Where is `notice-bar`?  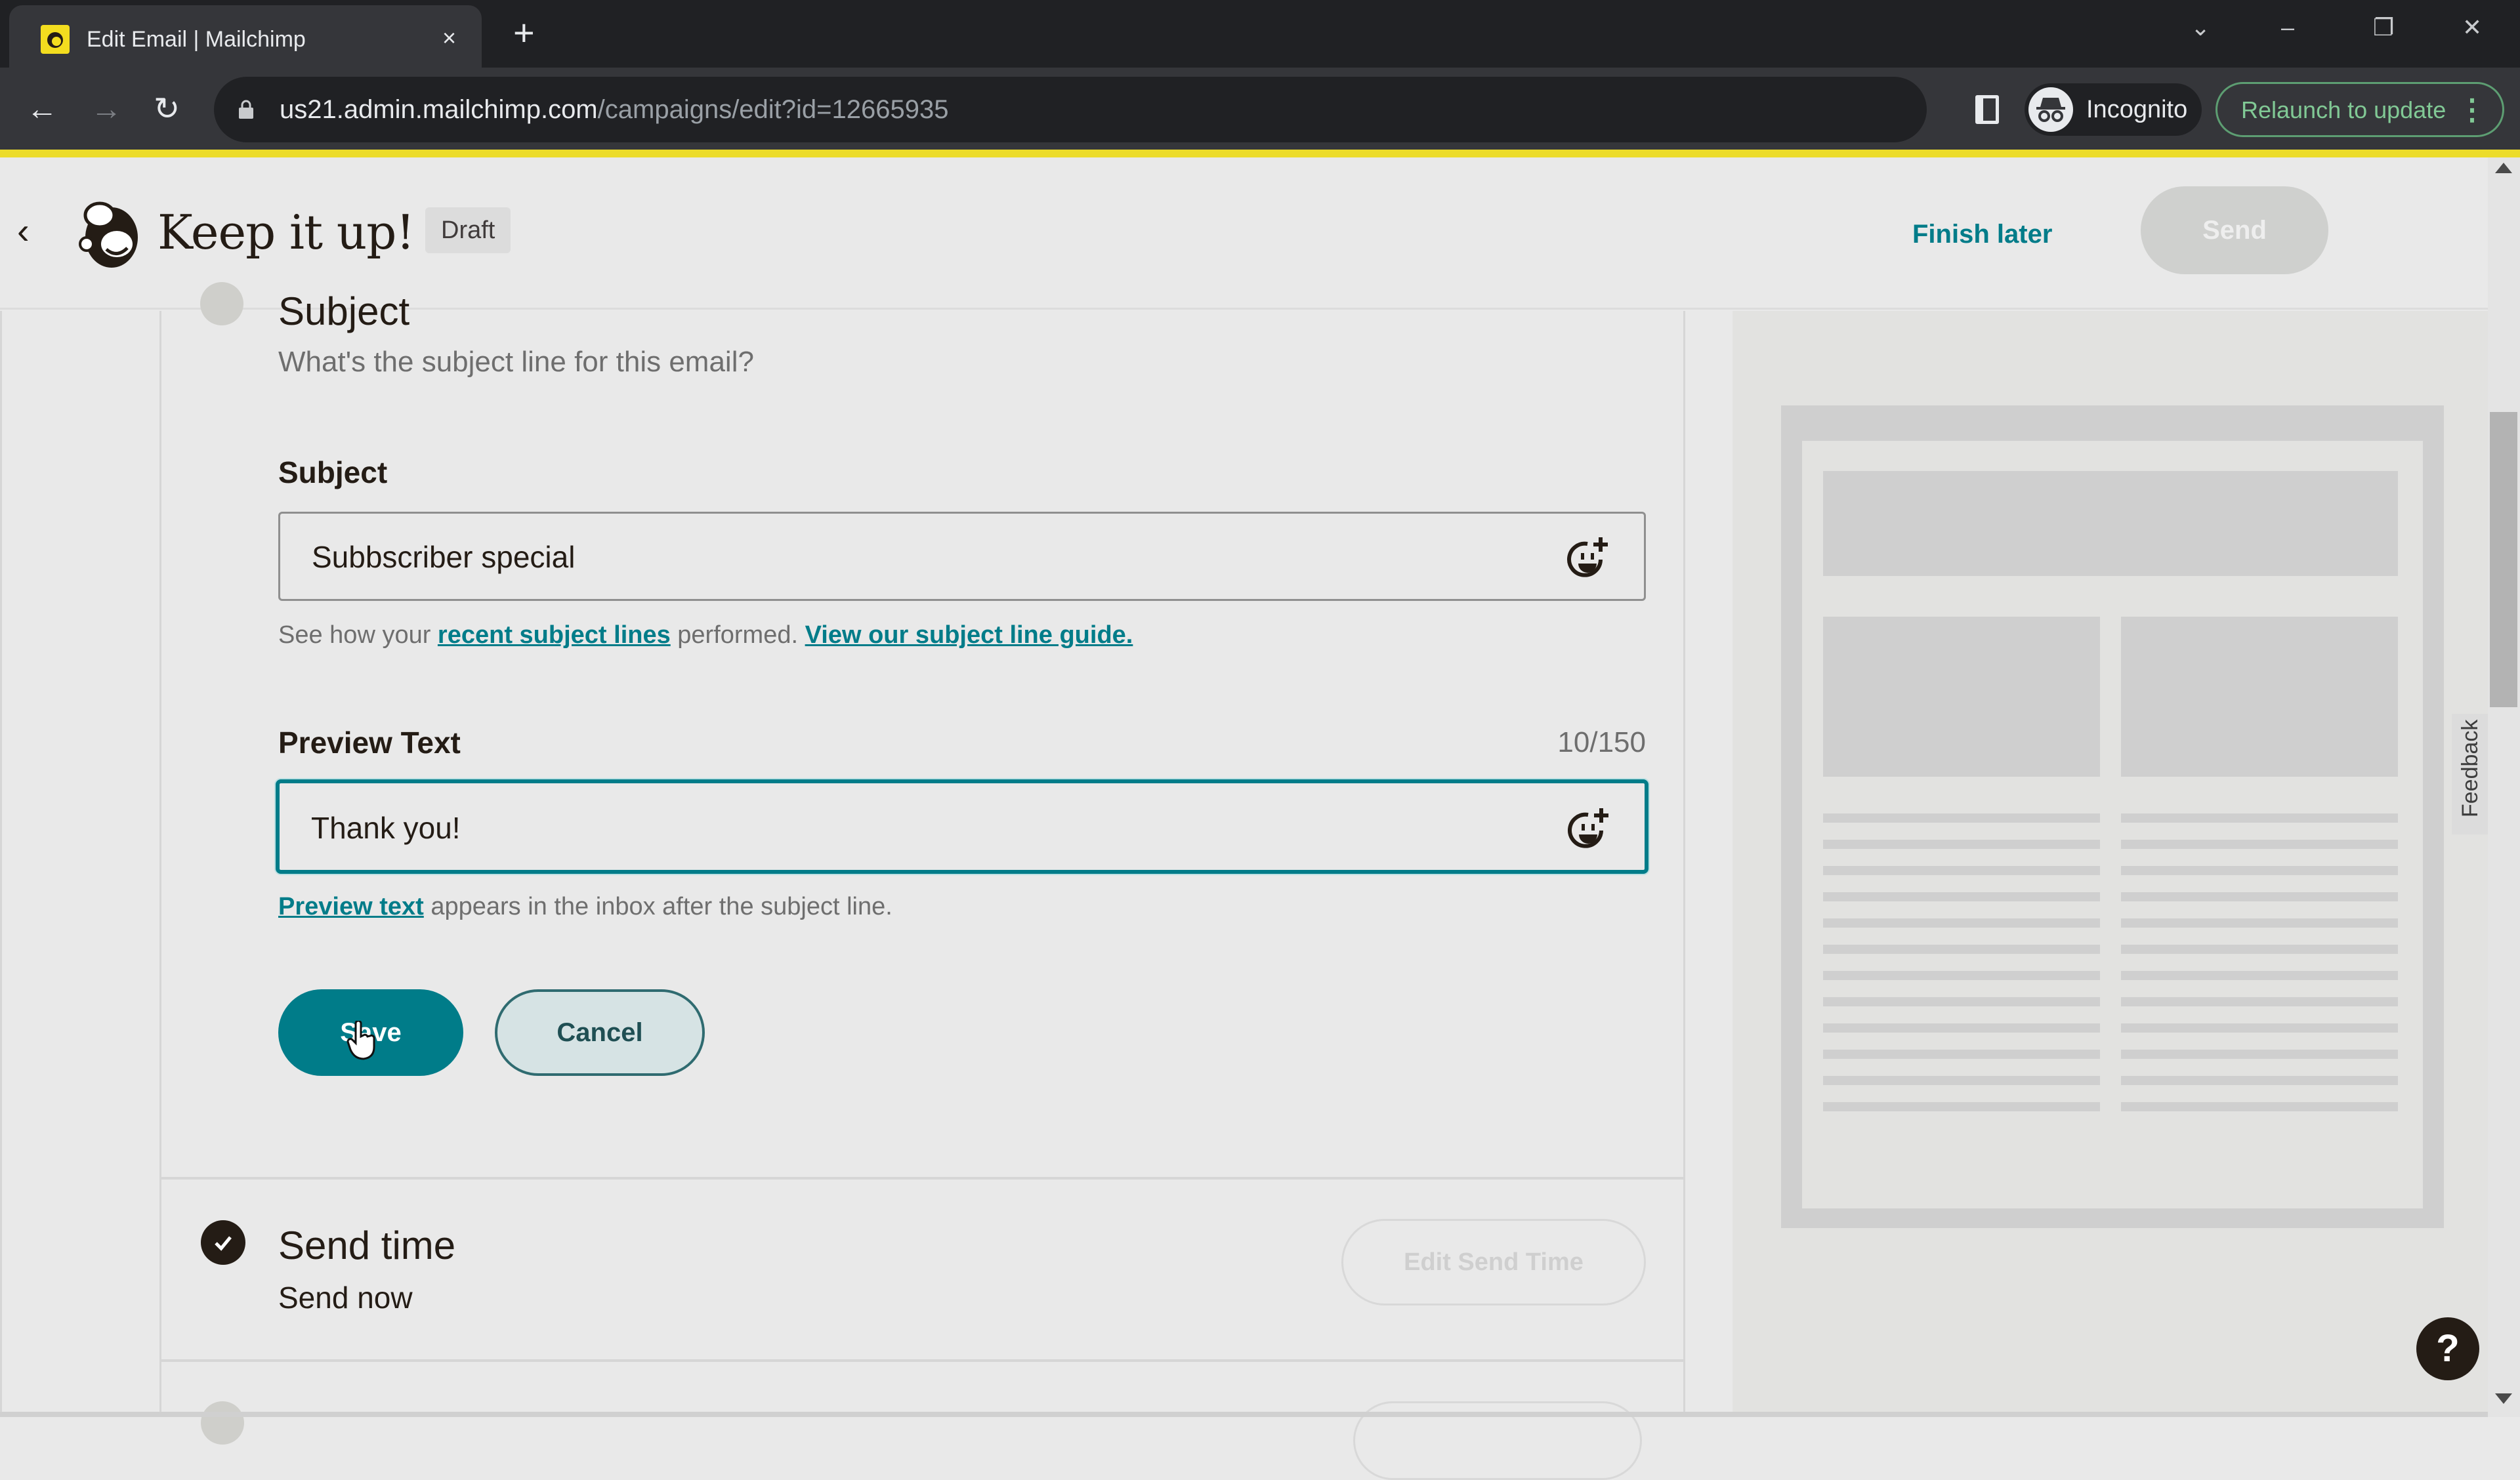
notice-bar is located at coordinates (1260, 153).